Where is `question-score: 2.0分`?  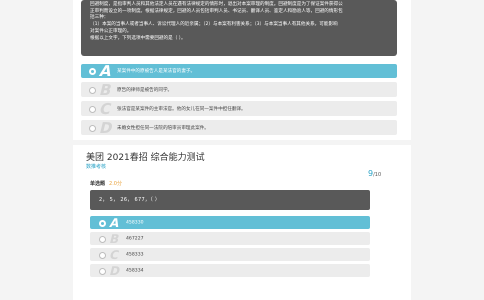 question-score: 2.0分 is located at coordinates (115, 184).